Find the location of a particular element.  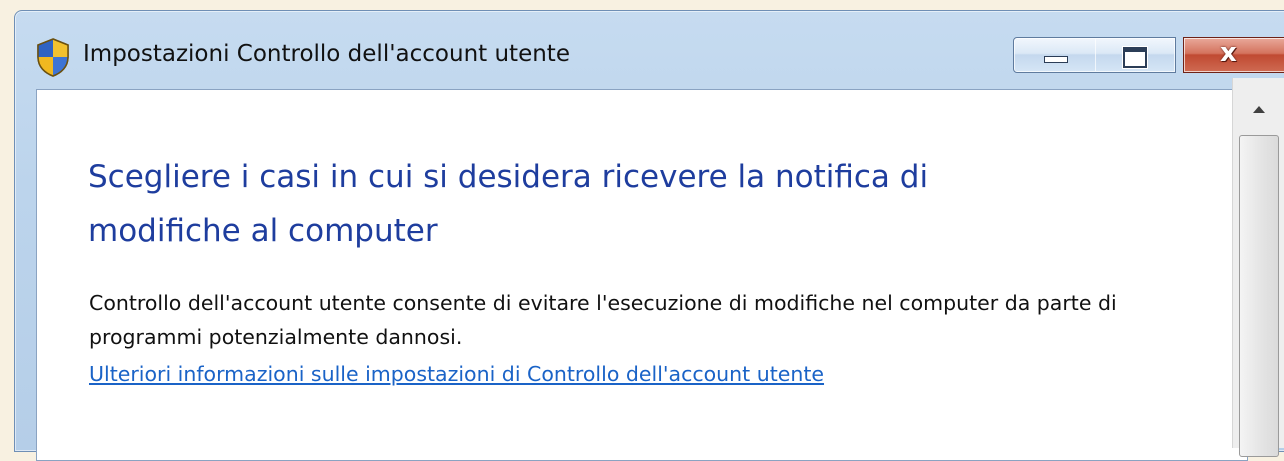

vertical-scrollbar is located at coordinates (1258, 267).